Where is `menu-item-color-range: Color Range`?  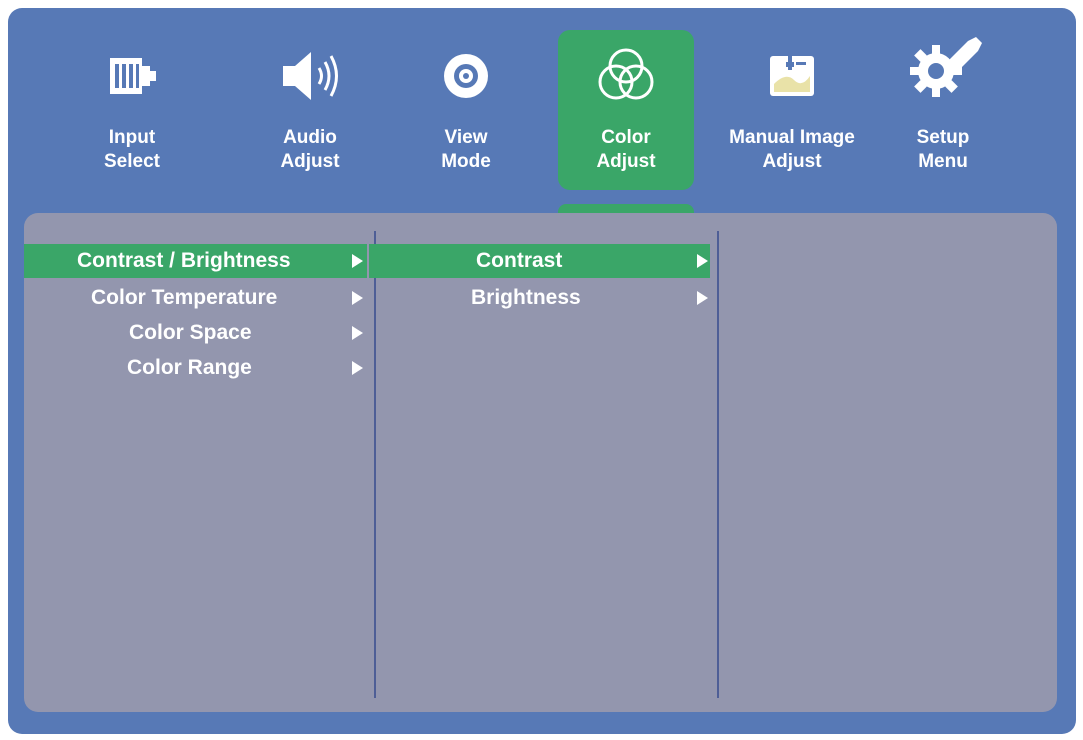 menu-item-color-range: Color Range is located at coordinates (195, 368).